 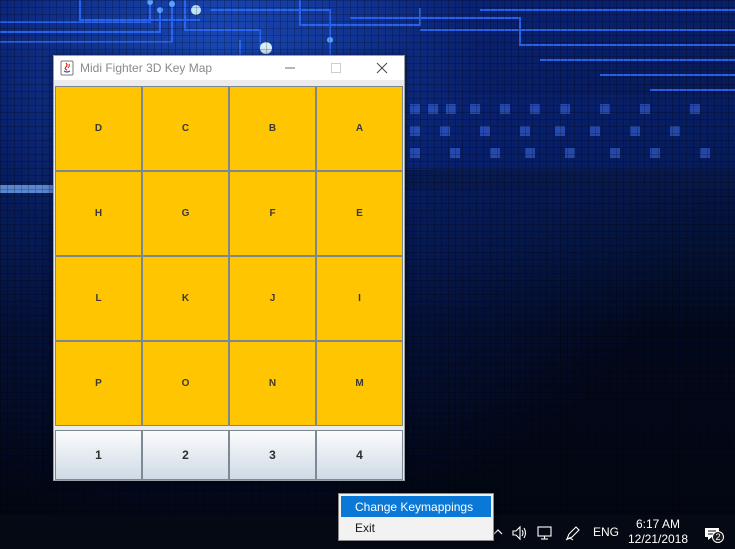 I want to click on key-pad: M, so click(x=359, y=383).